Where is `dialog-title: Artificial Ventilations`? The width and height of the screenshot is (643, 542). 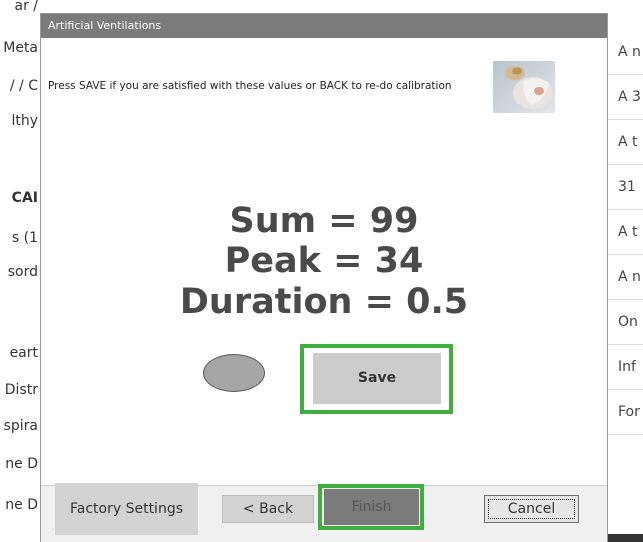
dialog-title: Artificial Ventilations is located at coordinates (324, 26).